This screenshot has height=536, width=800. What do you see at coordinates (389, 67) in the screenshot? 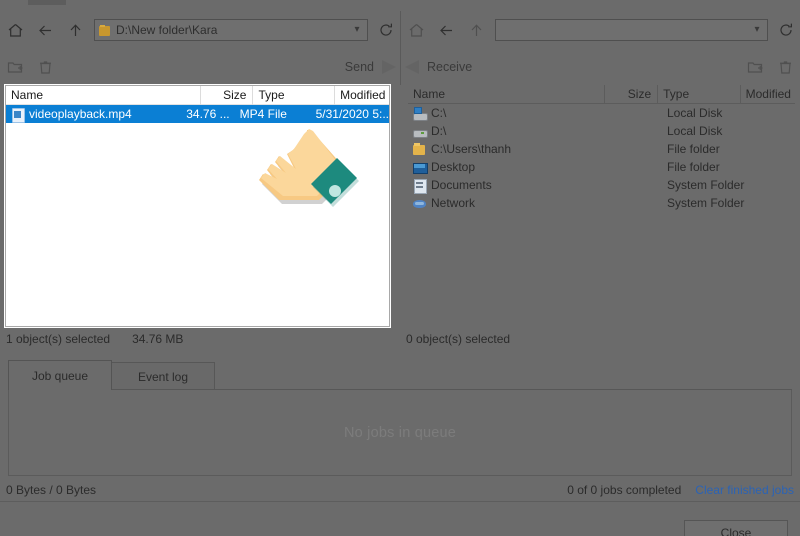
I see `triangle-right-icon` at bounding box center [389, 67].